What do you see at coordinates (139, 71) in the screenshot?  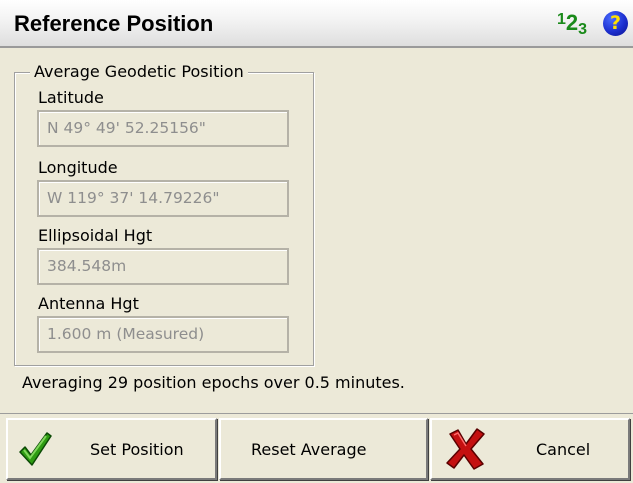 I see `group-legend: Average Geodetic Position` at bounding box center [139, 71].